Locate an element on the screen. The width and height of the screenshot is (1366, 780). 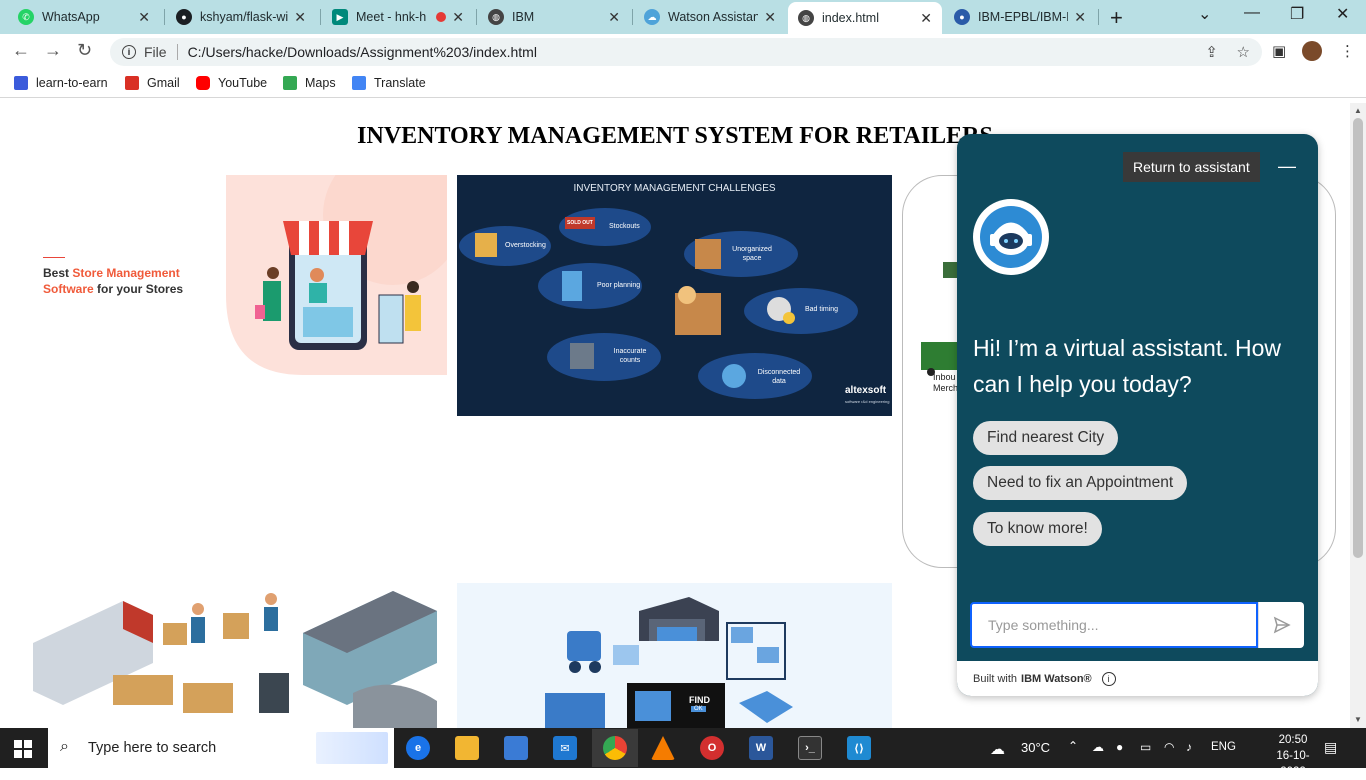
word-icon: W is located at coordinates (761, 748).